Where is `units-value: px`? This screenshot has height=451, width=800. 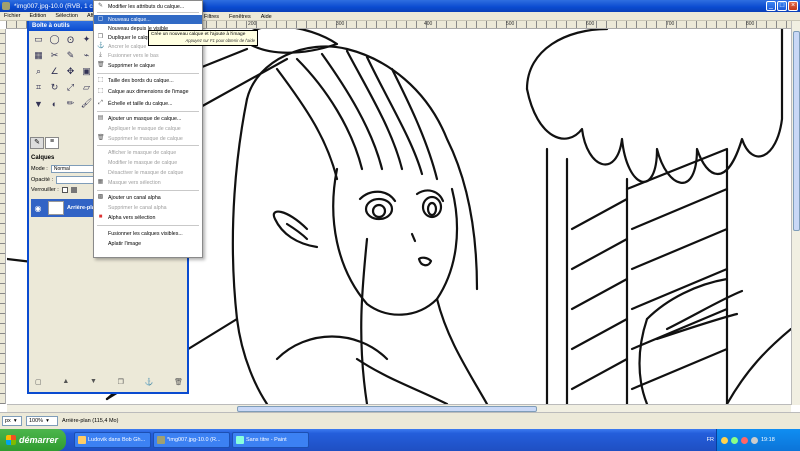 units-value: px is located at coordinates (8, 421).